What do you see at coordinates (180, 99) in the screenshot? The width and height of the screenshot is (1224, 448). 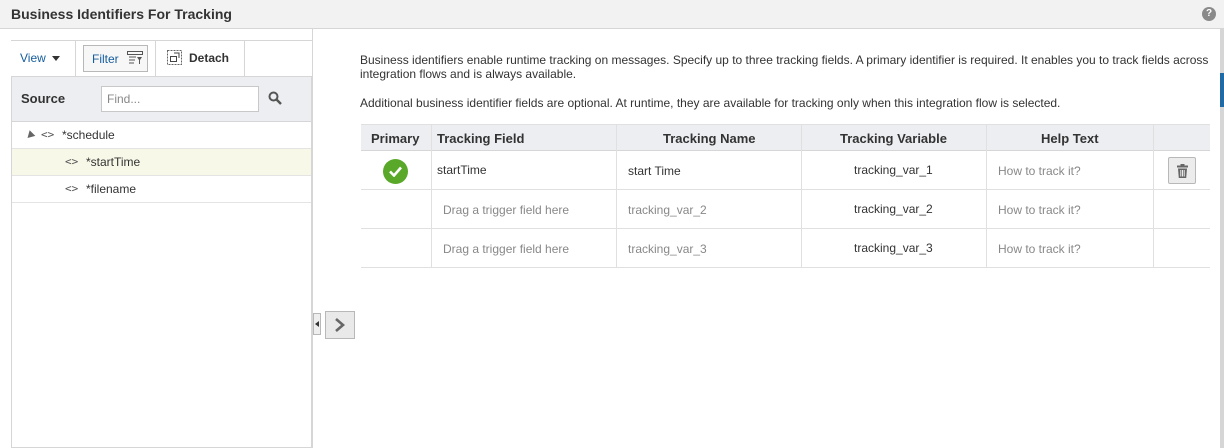 I see `find-input` at bounding box center [180, 99].